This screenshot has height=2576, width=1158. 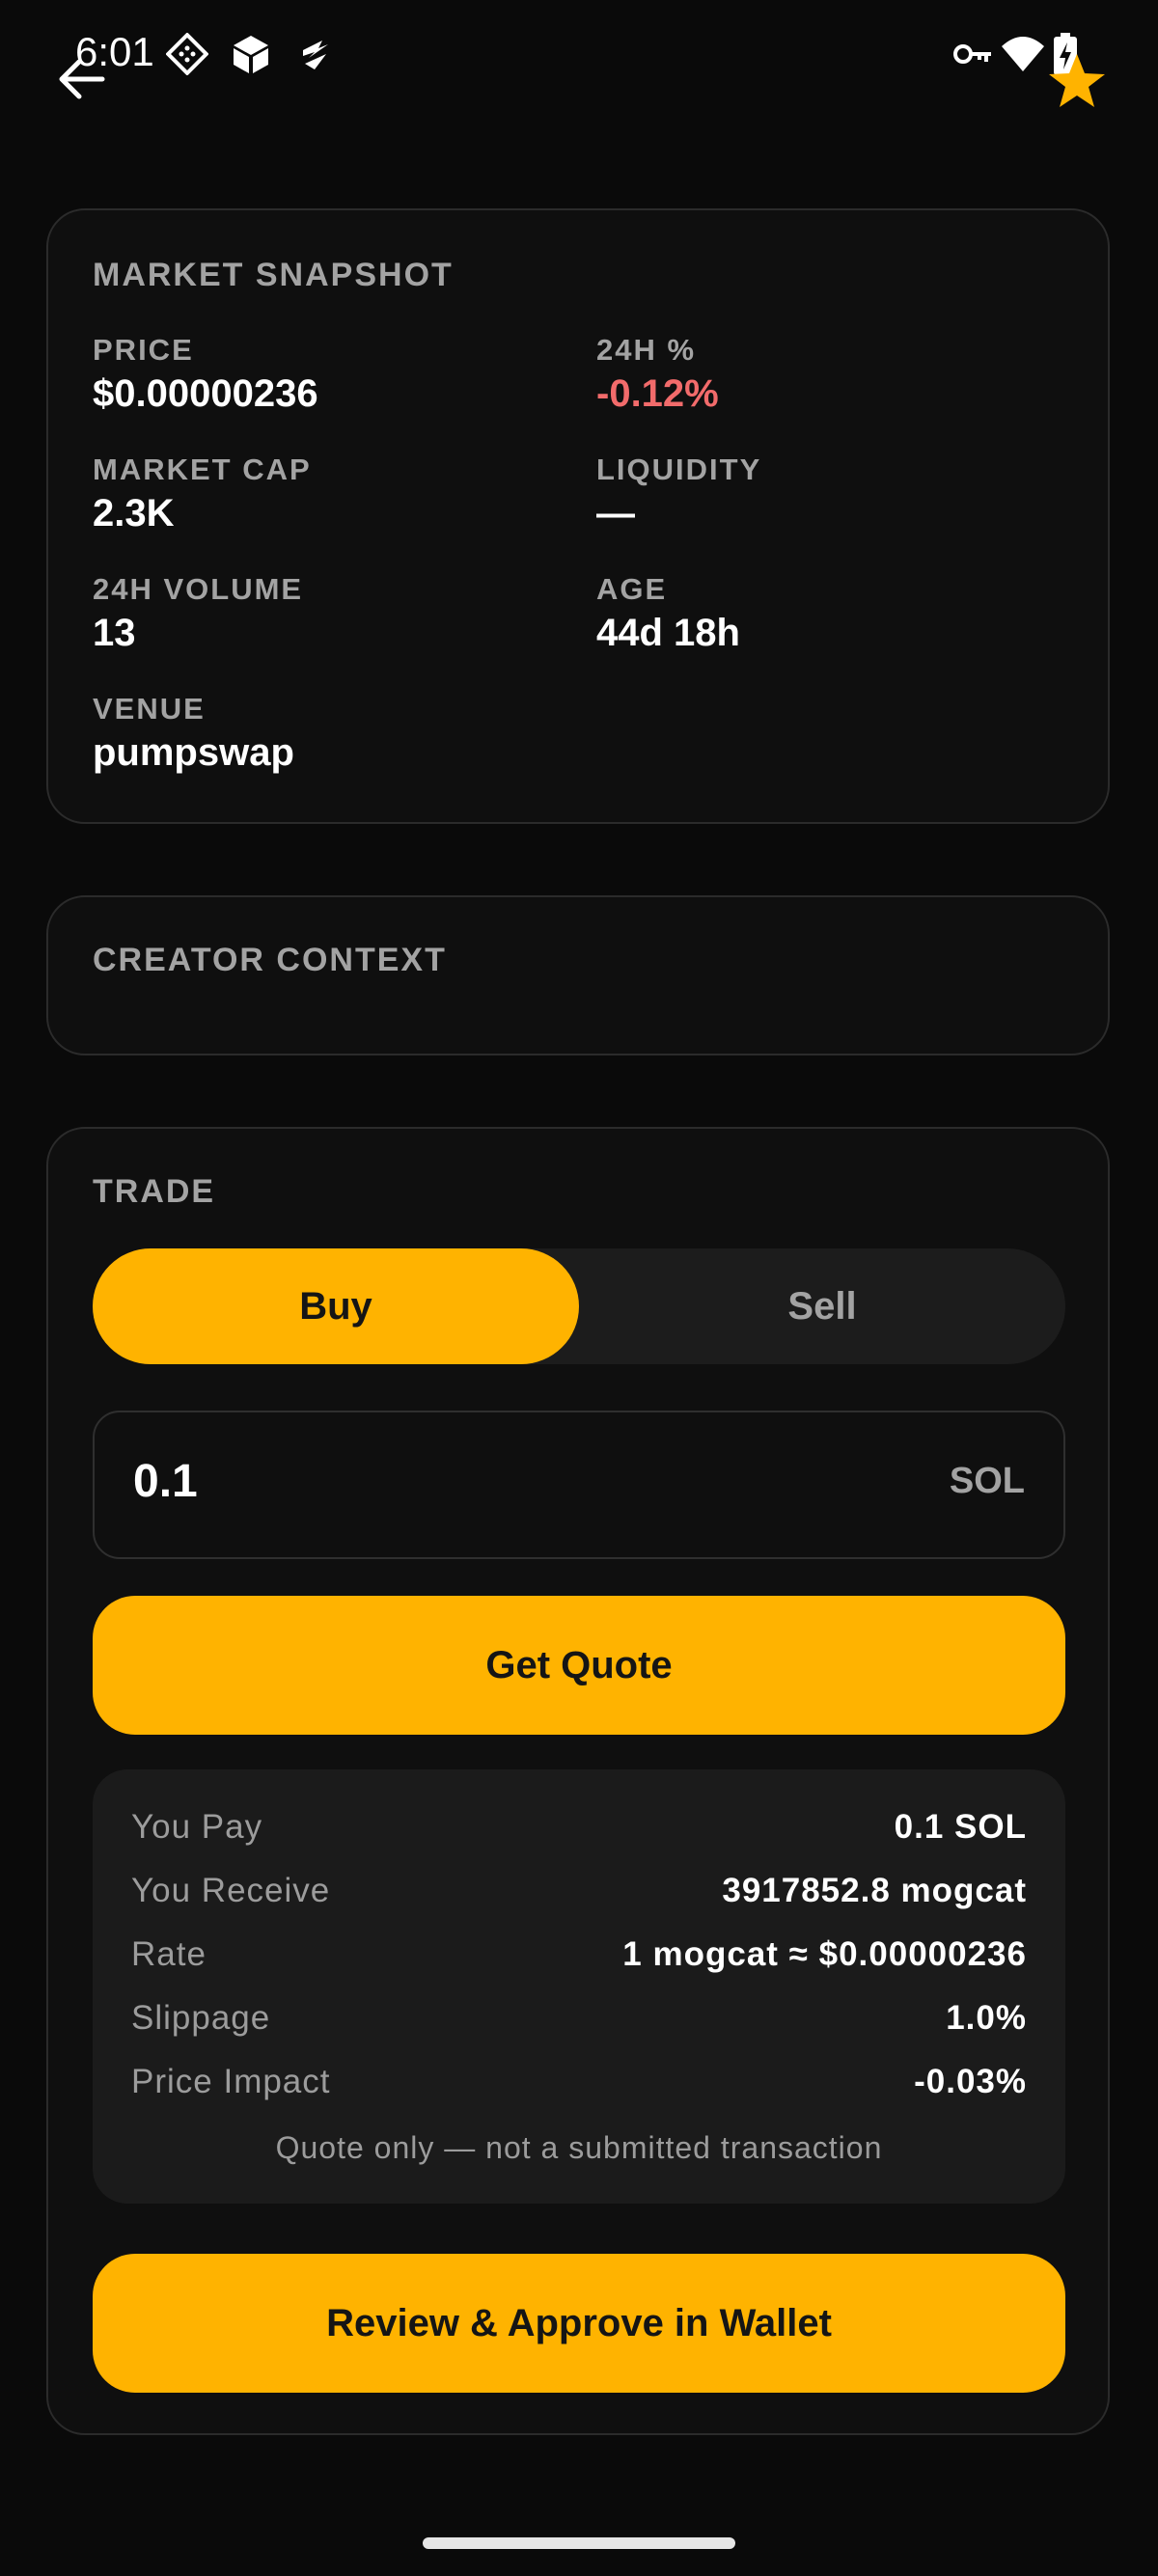 I want to click on stat-label-age: AGE, so click(x=632, y=589).